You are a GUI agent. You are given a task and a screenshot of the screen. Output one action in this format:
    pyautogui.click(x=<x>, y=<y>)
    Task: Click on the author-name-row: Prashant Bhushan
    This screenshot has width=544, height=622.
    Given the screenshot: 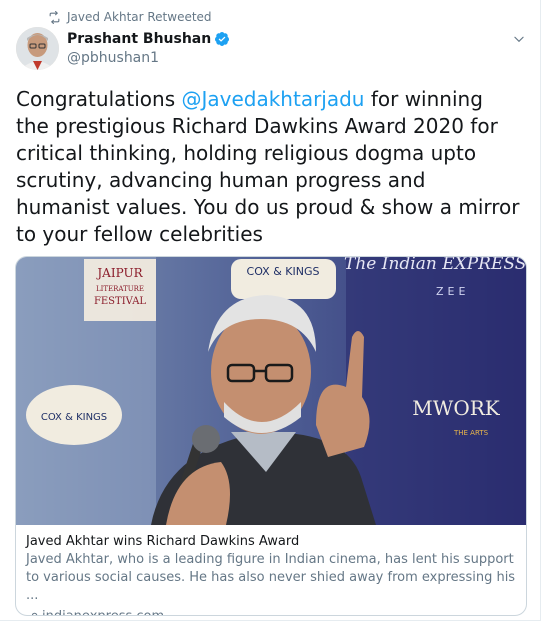 What is the action you would take?
    pyautogui.click(x=148, y=39)
    